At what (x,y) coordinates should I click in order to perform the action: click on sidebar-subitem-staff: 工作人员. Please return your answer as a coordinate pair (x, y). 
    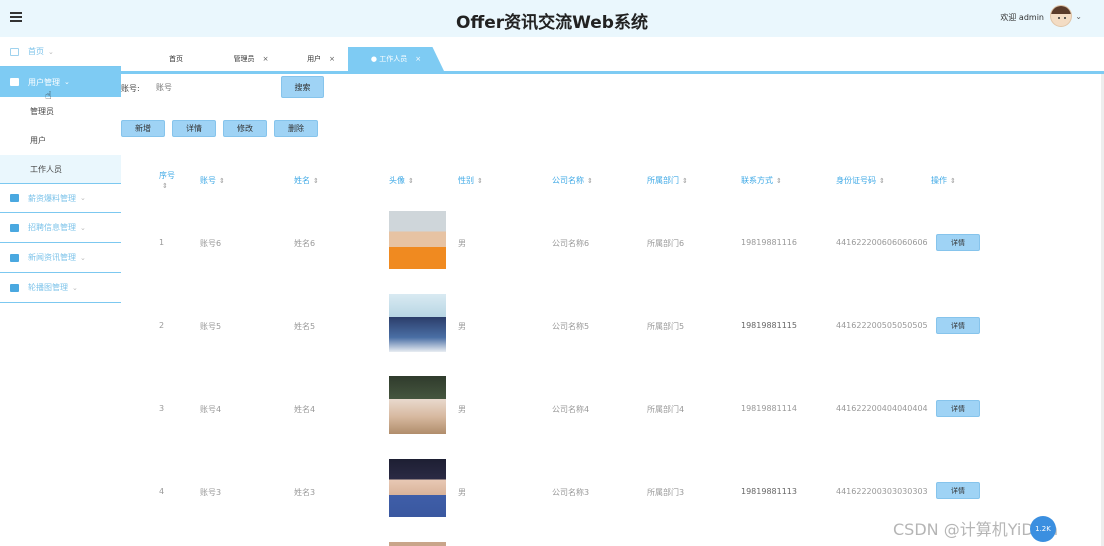
    Looking at the image, I should click on (60, 169).